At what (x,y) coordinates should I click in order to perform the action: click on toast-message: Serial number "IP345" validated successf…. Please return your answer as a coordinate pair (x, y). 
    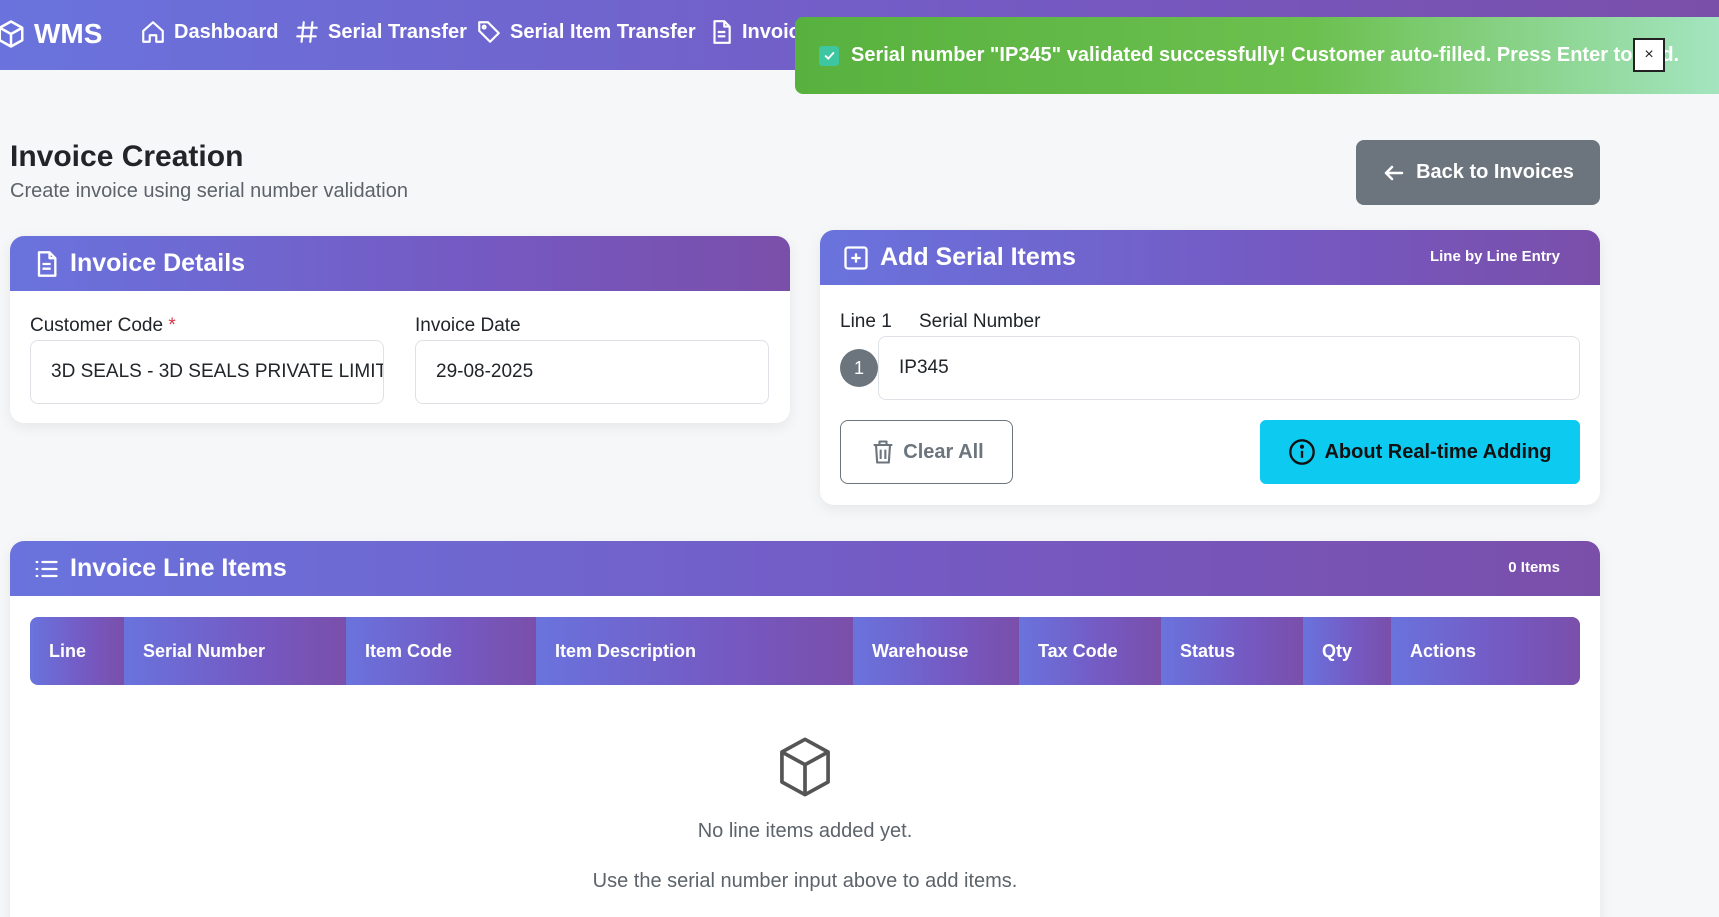
    Looking at the image, I should click on (1265, 55).